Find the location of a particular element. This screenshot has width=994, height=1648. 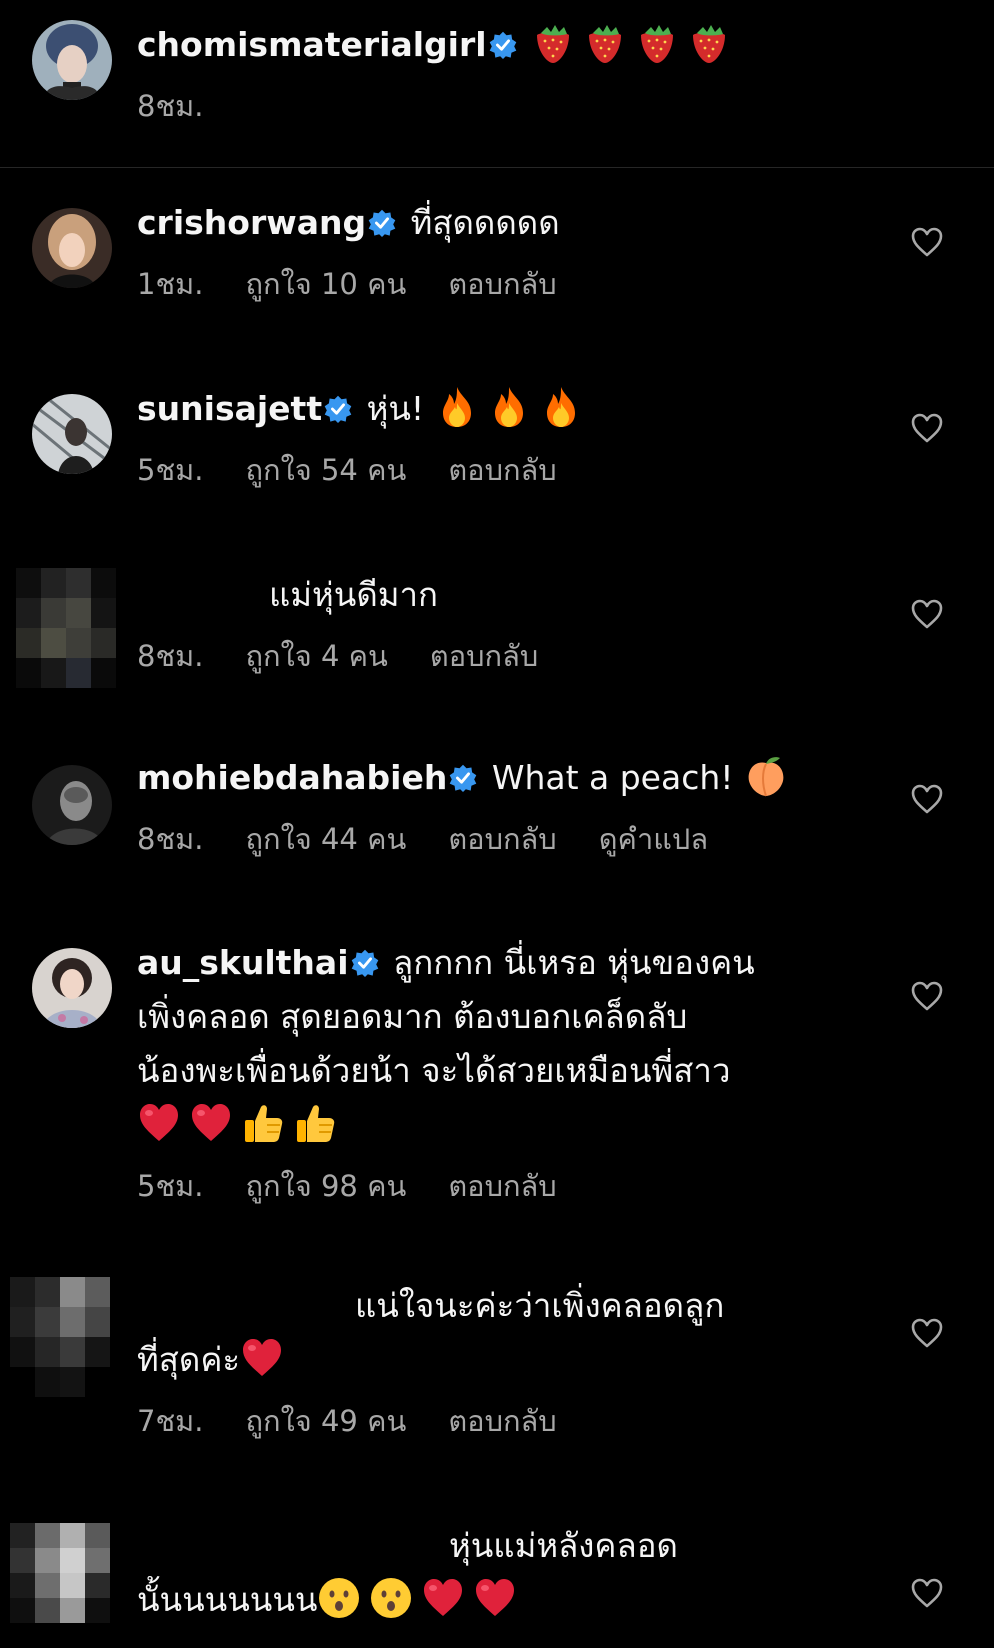

post-caption: chomismaterialgirl 8ชม. is located at coordinates (497, 84).